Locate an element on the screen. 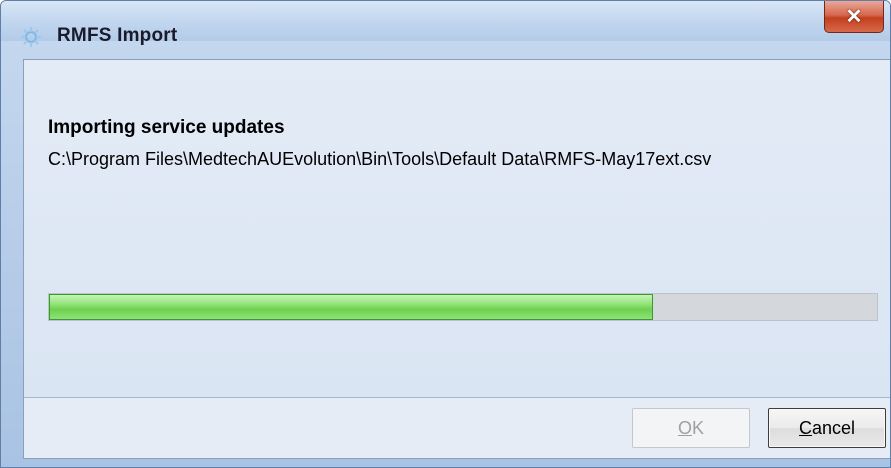 This screenshot has width=891, height=468. cancel-button: Cancel is located at coordinates (827, 428).